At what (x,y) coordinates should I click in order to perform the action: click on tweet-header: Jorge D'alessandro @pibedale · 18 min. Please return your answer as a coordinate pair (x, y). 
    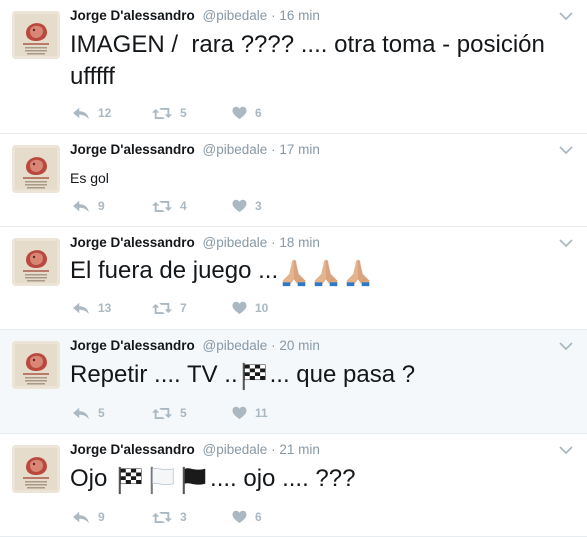
    Looking at the image, I should click on (195, 242).